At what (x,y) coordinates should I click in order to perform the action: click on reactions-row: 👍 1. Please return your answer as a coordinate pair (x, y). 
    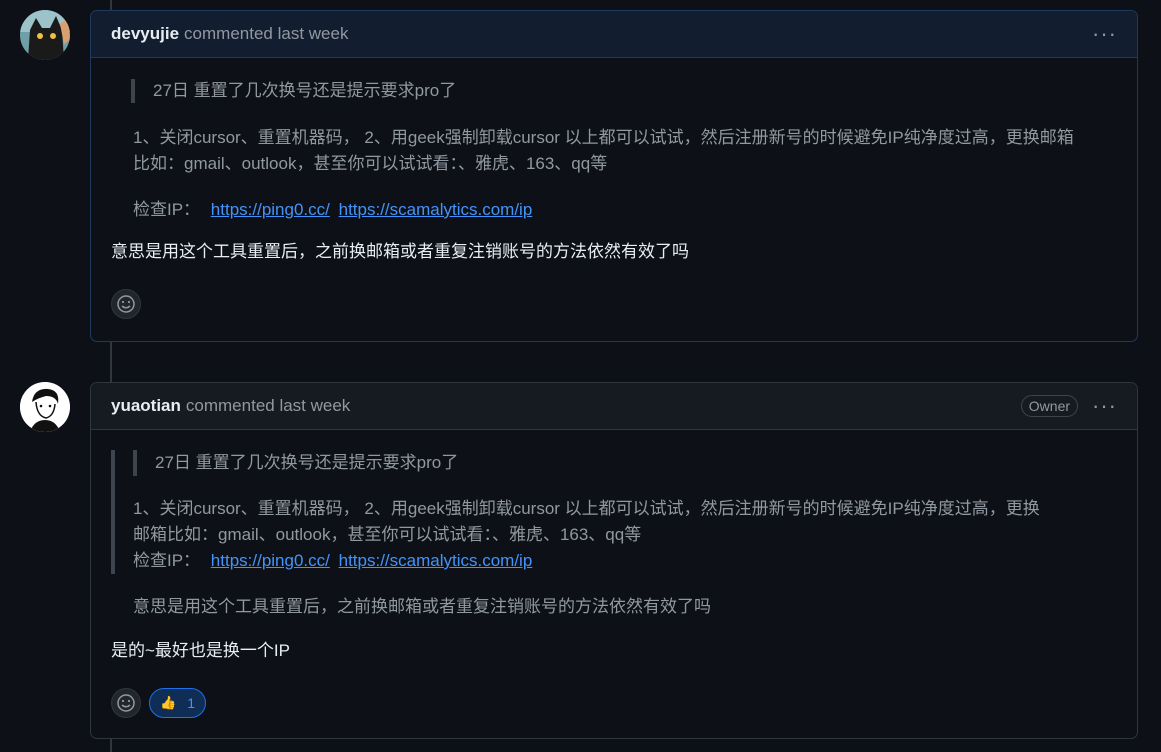
    Looking at the image, I should click on (158, 703).